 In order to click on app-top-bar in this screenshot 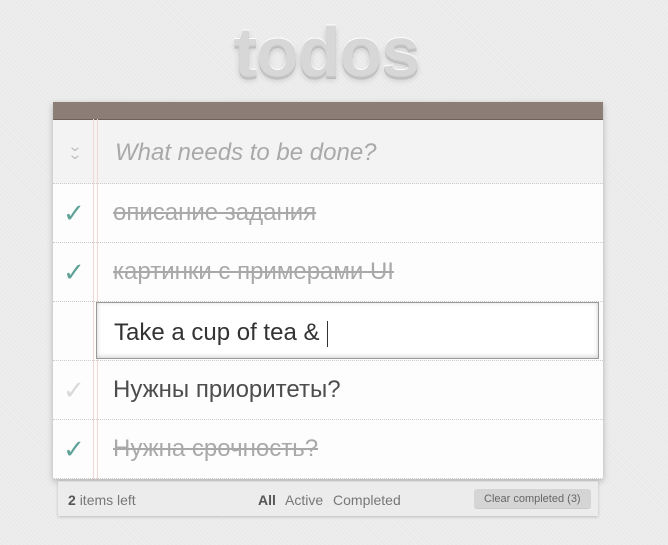, I will do `click(328, 111)`.